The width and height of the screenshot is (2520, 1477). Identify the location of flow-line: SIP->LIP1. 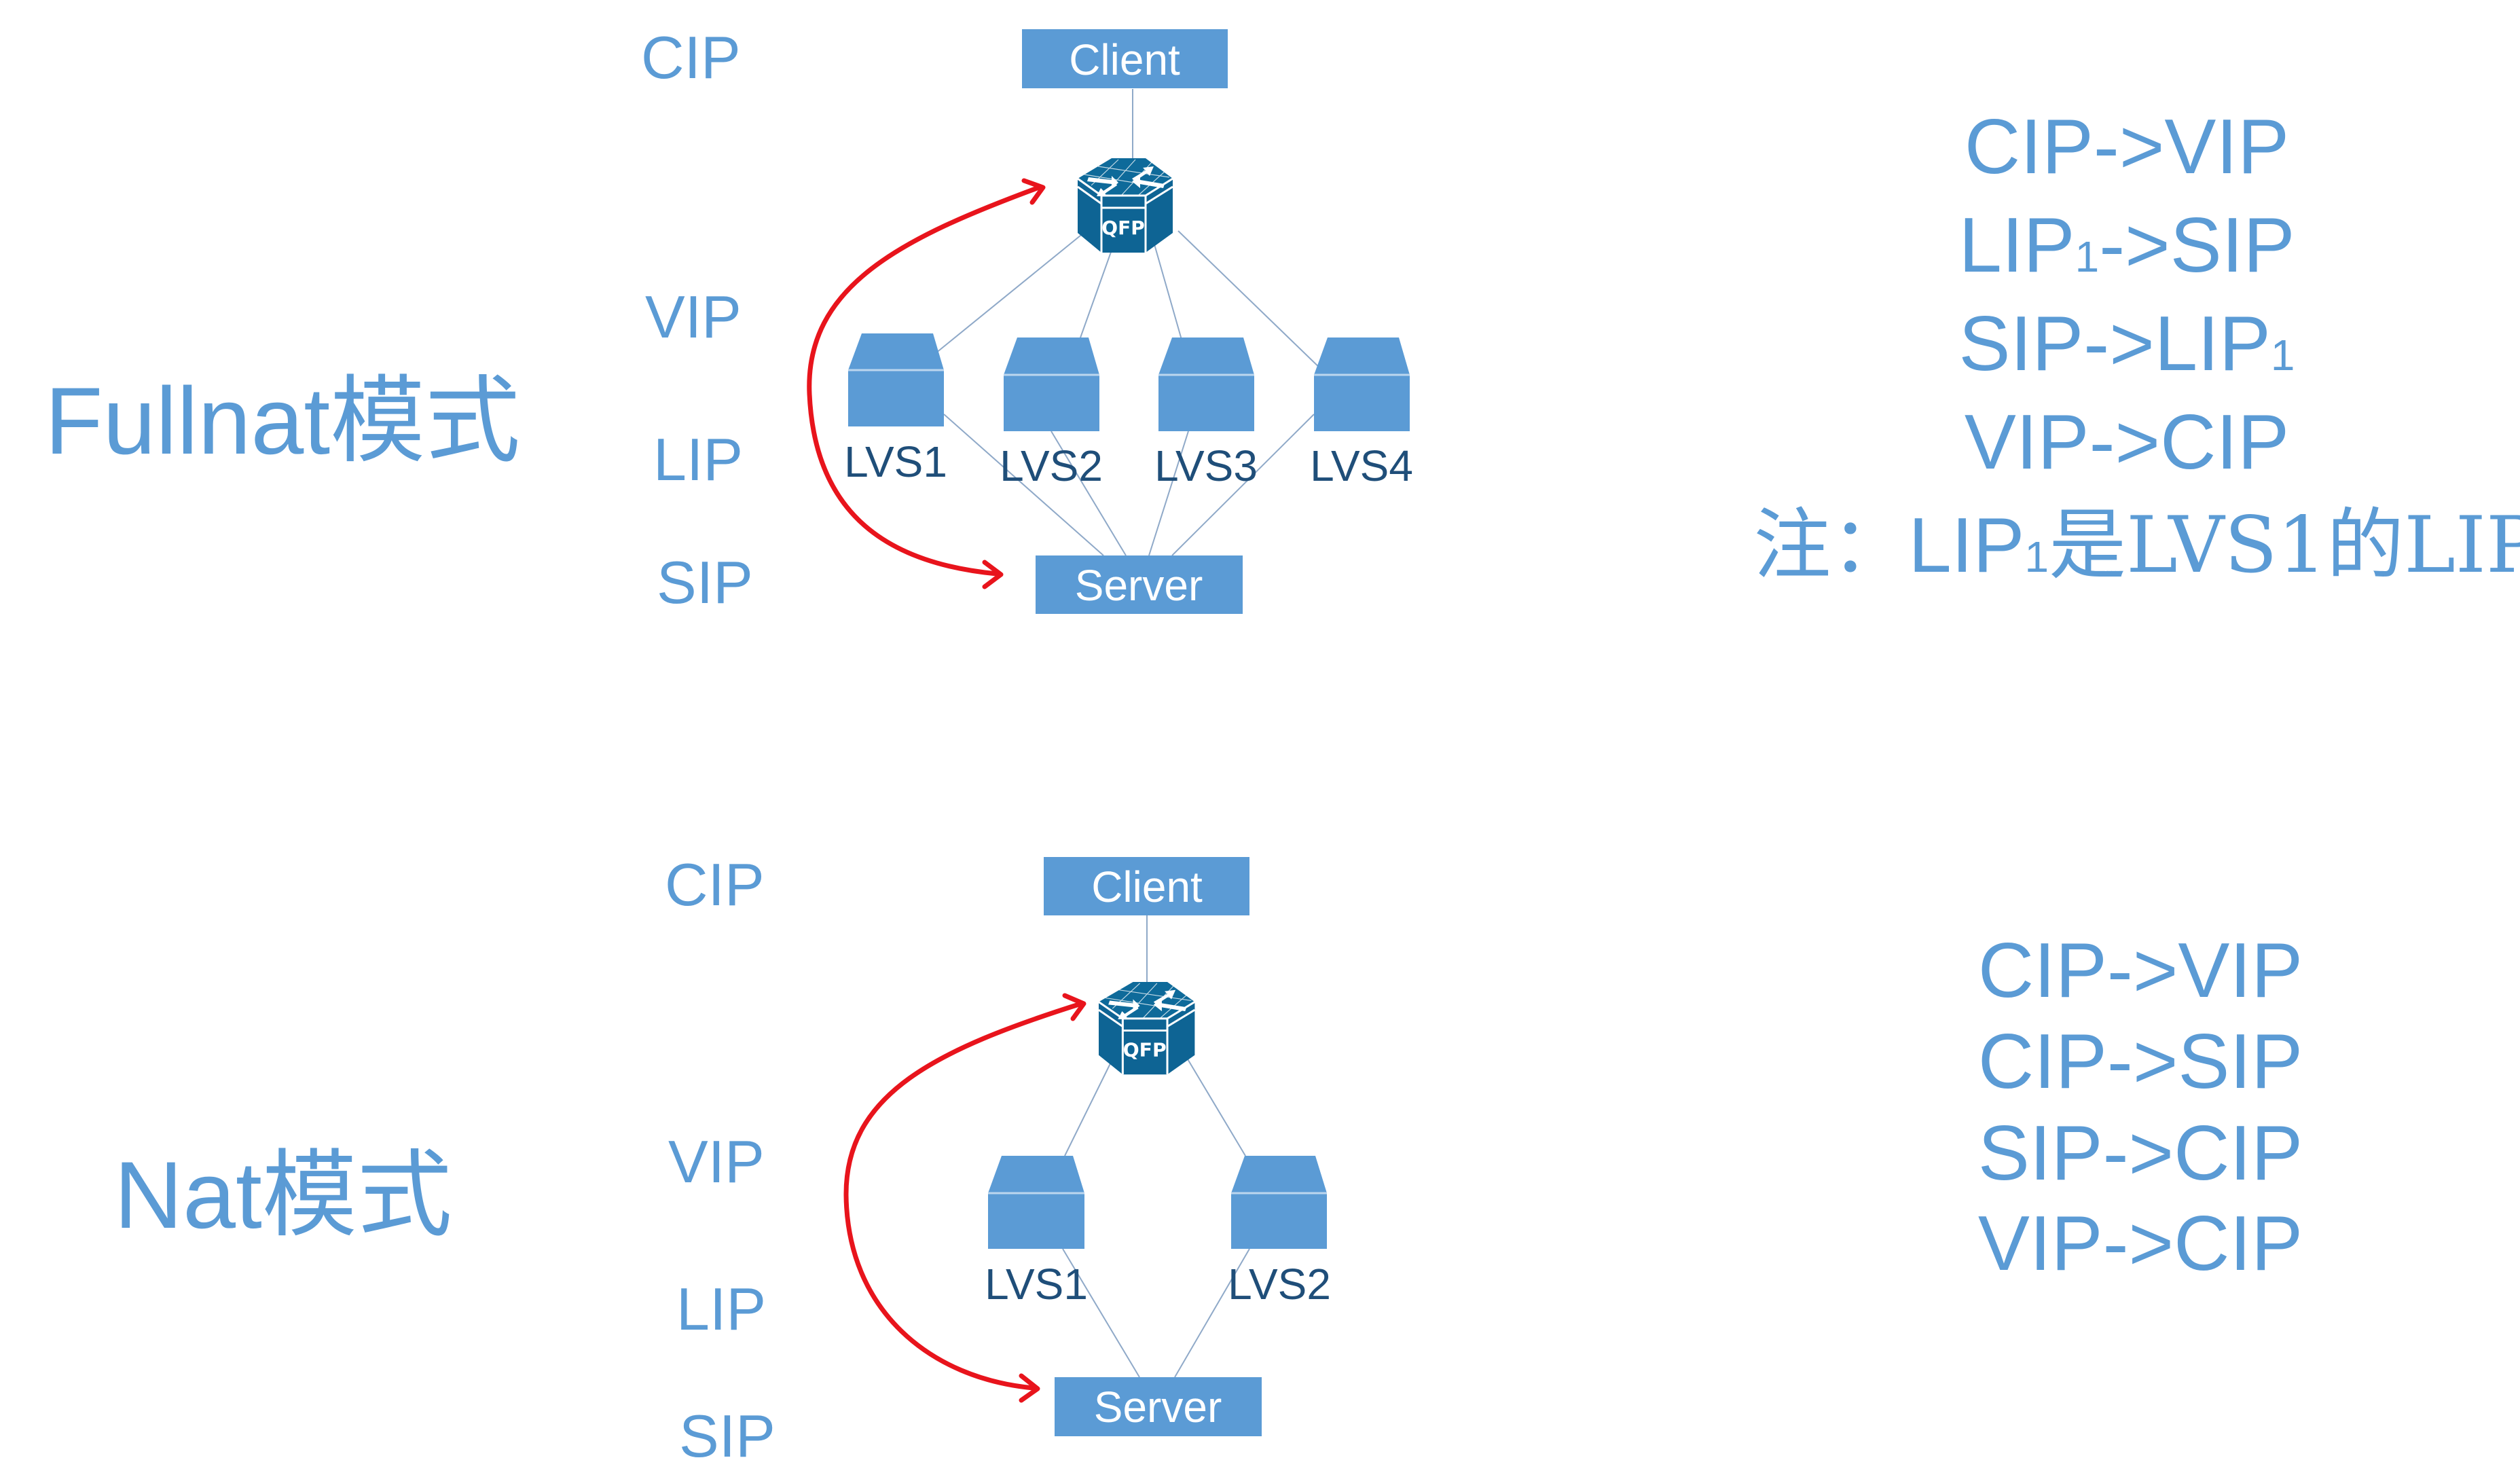
(2127, 344).